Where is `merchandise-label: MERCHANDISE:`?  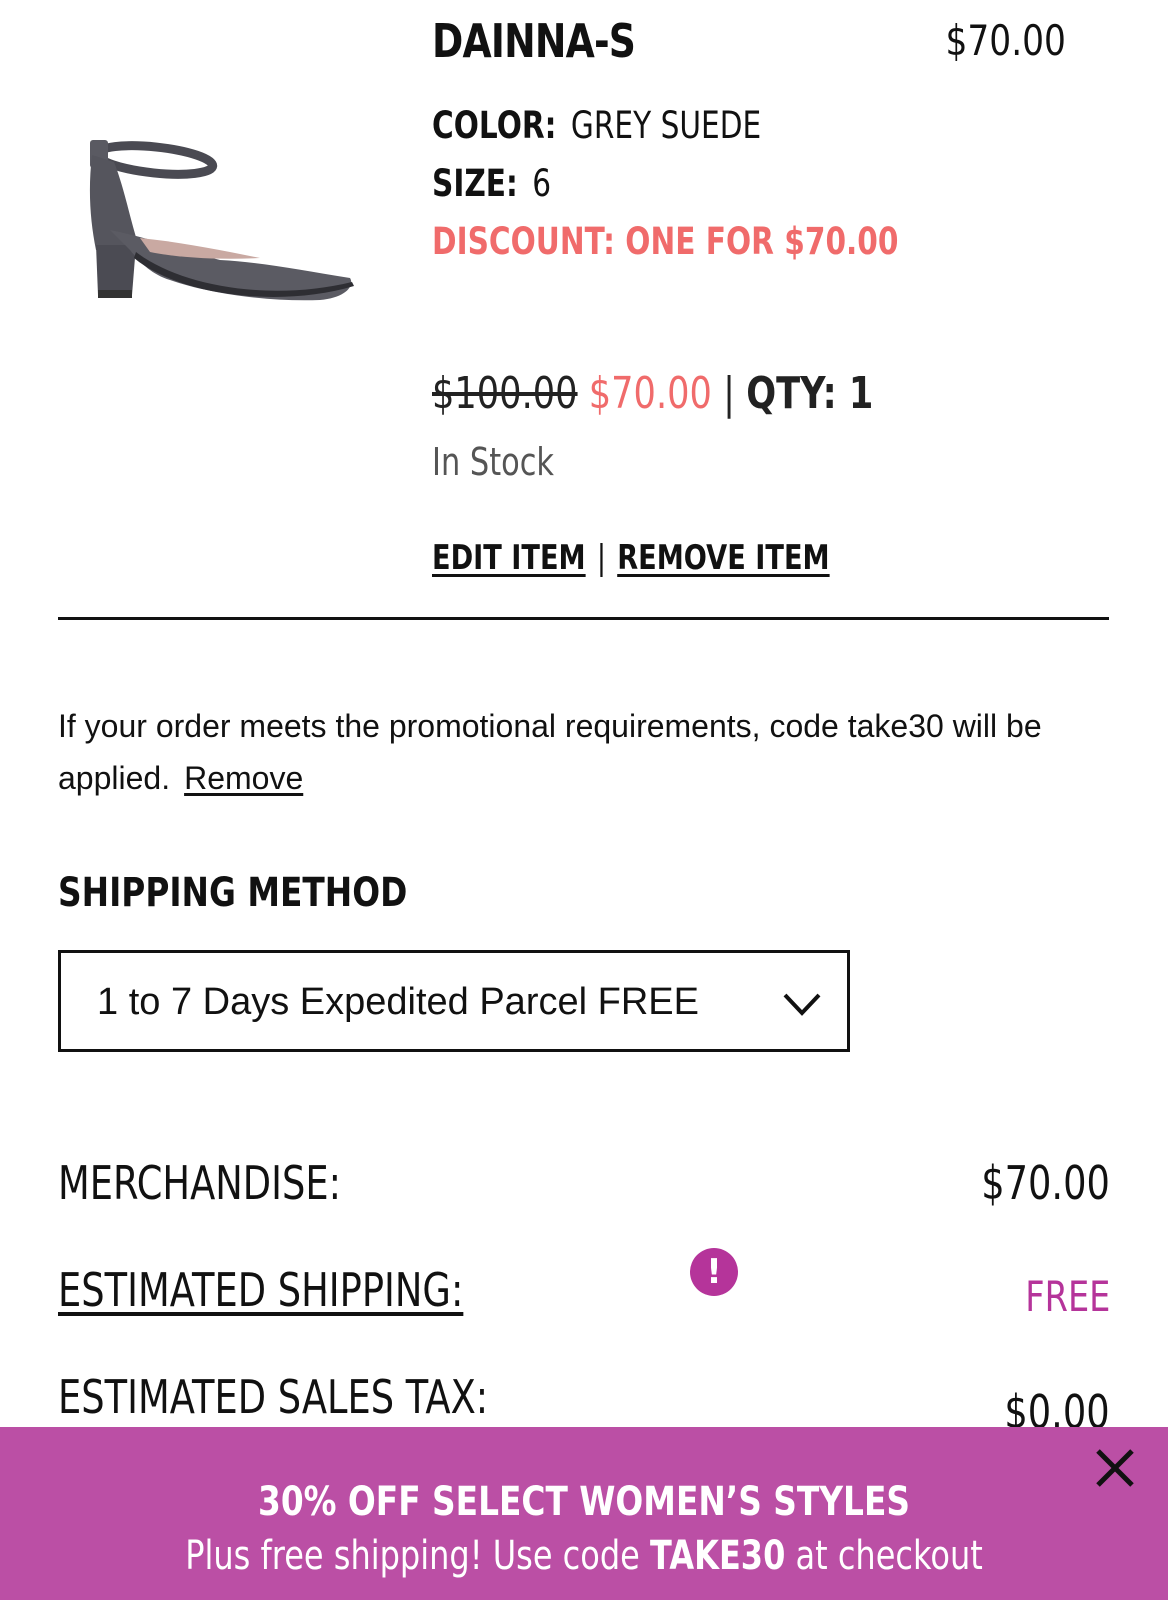 merchandise-label: MERCHANDISE: is located at coordinates (200, 1183).